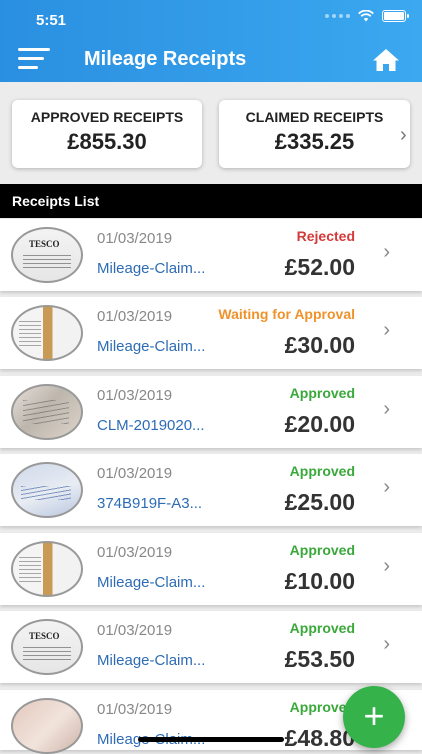 The height and width of the screenshot is (754, 422). Describe the element at coordinates (314, 117) in the screenshot. I see `claimed-receipts-label: CLAIMED RECEIPTS` at that location.